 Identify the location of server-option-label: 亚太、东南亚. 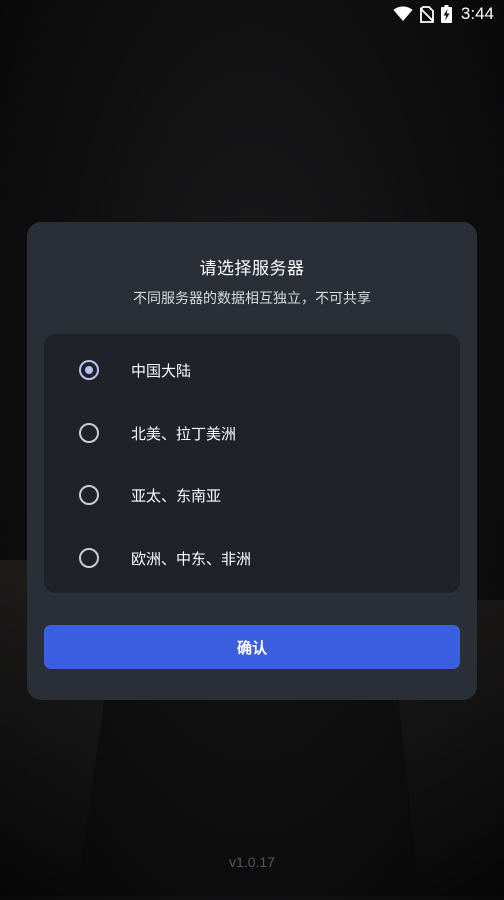
(176, 495).